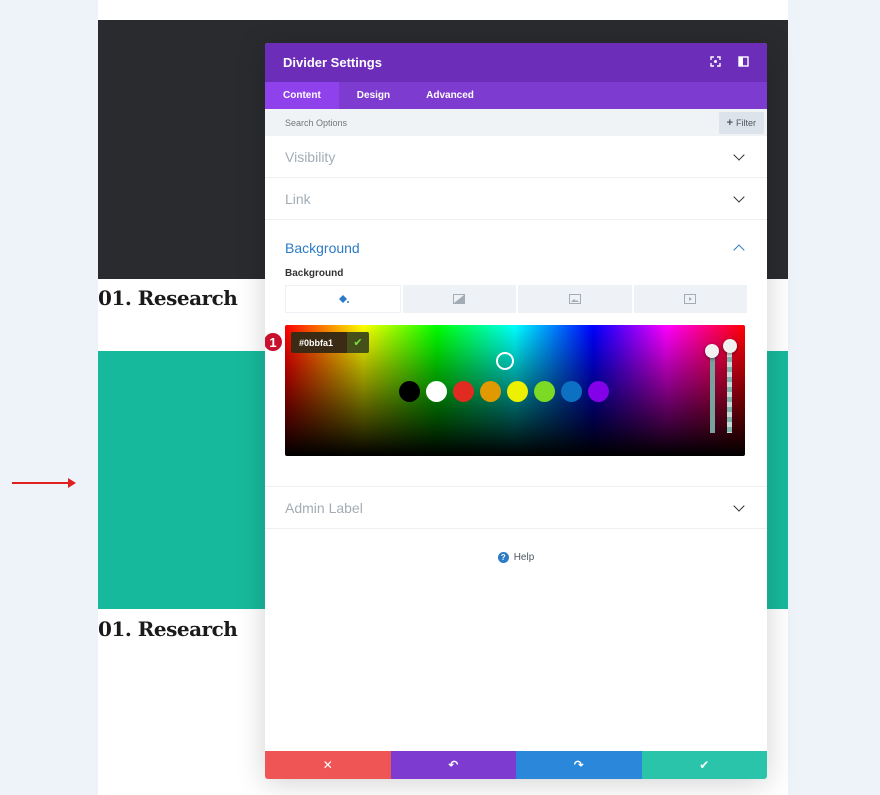 The width and height of the screenshot is (880, 795). I want to click on hex-input, so click(319, 342).